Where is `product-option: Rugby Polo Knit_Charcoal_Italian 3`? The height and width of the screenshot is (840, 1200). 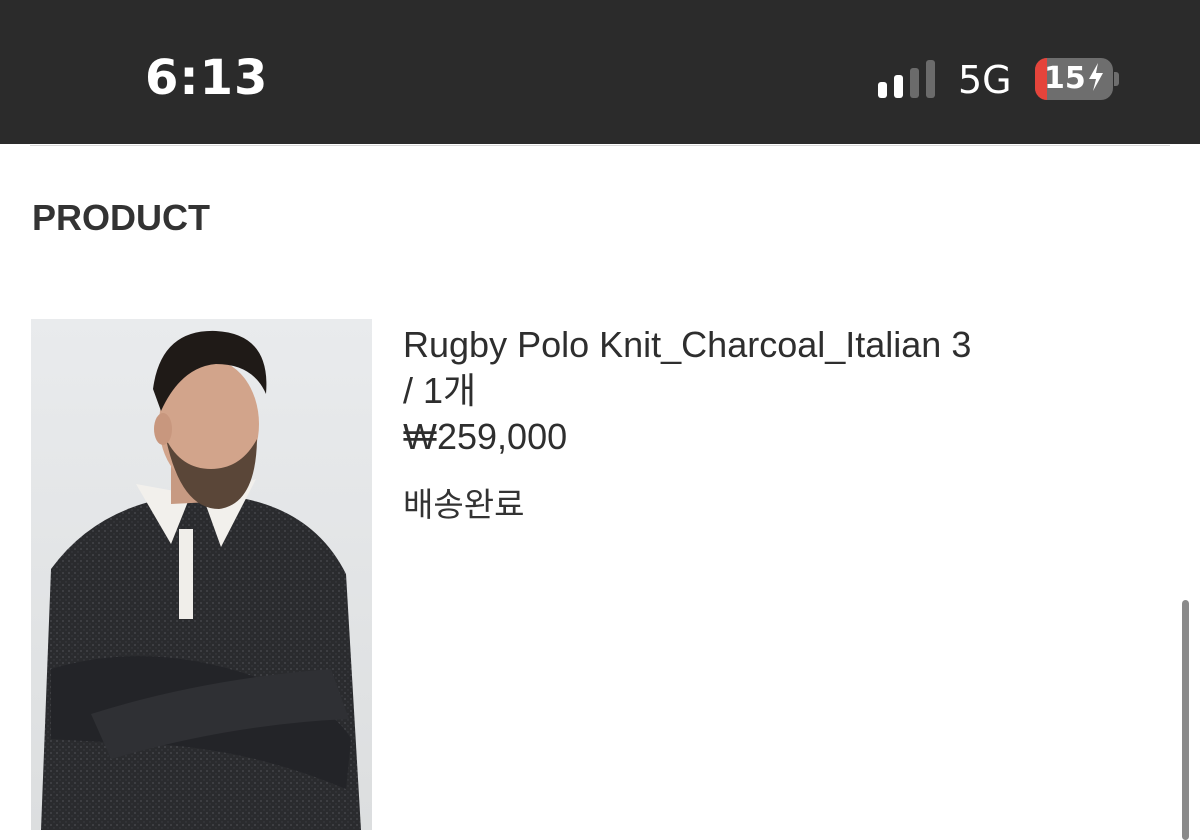
product-option: Rugby Polo Knit_Charcoal_Italian 3 is located at coordinates (687, 344).